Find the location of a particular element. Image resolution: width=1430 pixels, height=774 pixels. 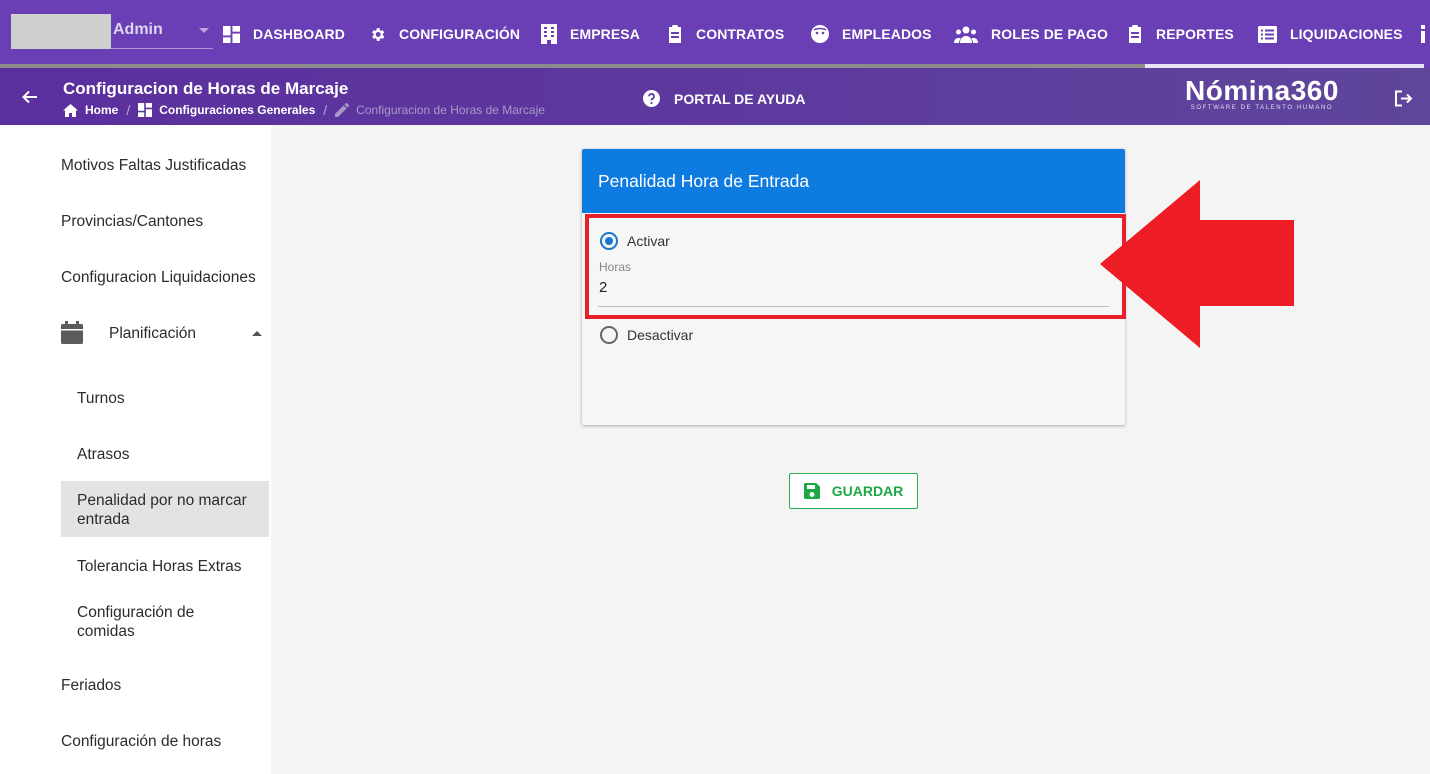

annotation-arrow is located at coordinates (1197, 264).